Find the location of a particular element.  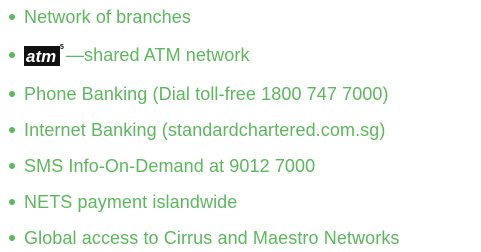

list-item: Network of branches is located at coordinates (95, 17).